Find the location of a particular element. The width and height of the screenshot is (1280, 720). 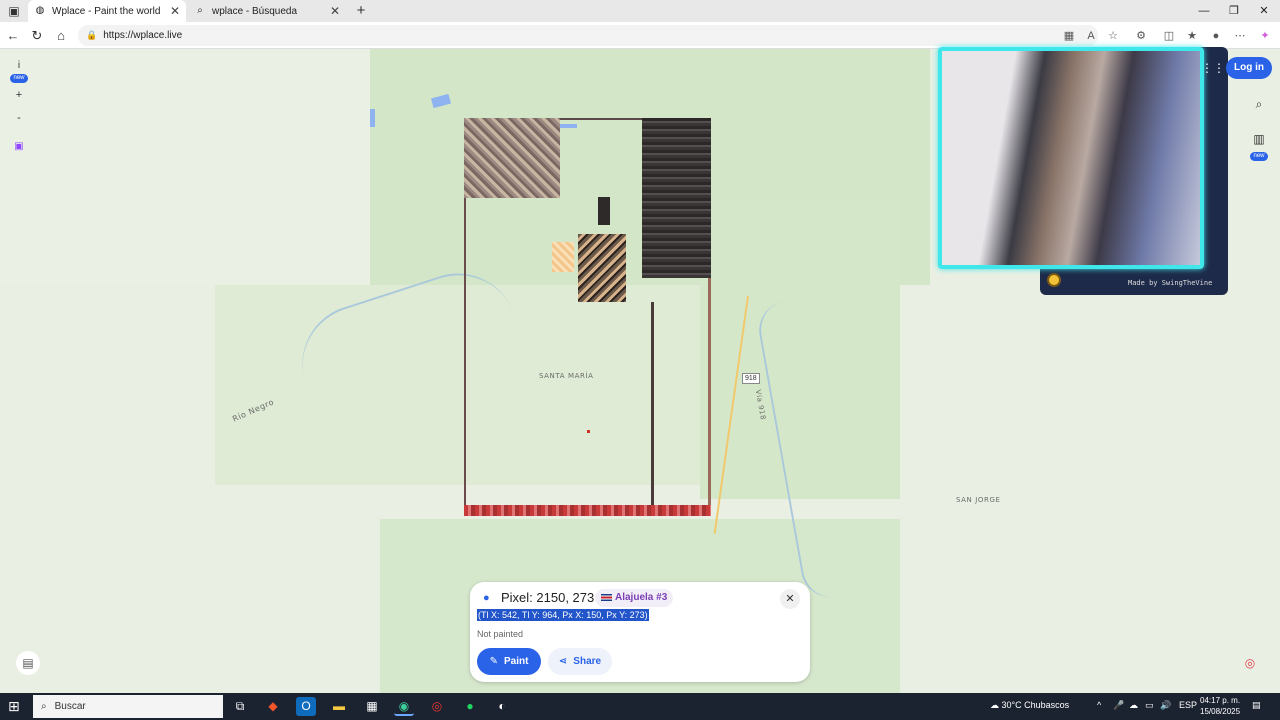

pixel-status: Not painted is located at coordinates (500, 634).